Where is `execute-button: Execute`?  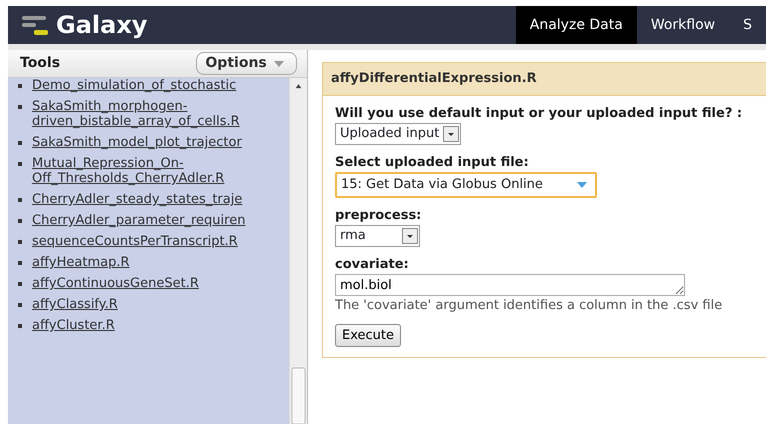
execute-button: Execute is located at coordinates (368, 335).